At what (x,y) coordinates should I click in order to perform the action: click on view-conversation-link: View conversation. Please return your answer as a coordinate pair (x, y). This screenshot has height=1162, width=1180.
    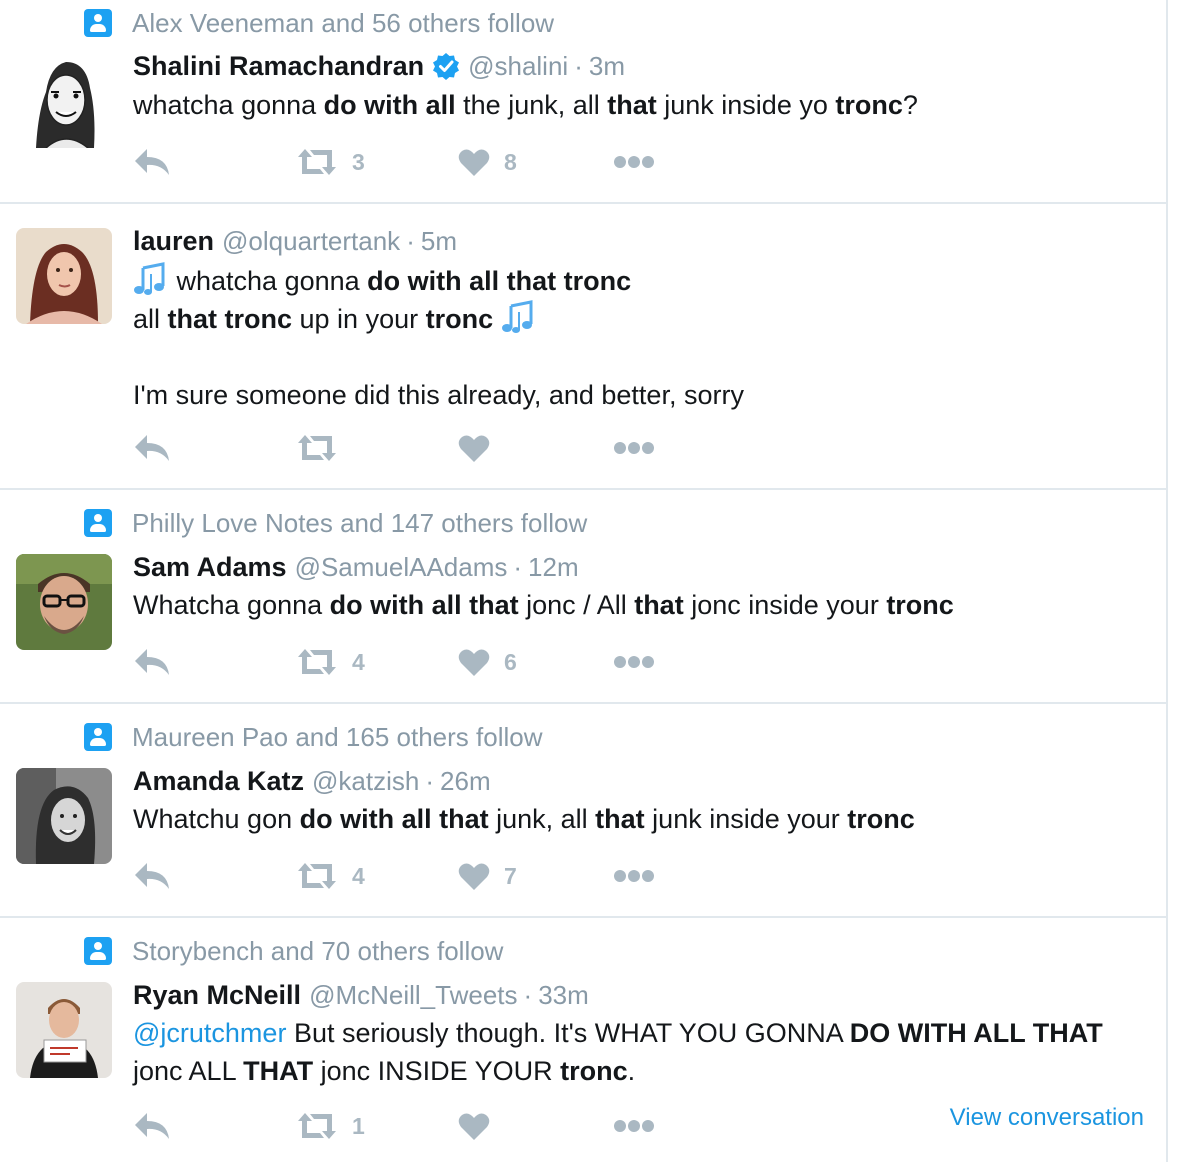
    Looking at the image, I should click on (1047, 1118).